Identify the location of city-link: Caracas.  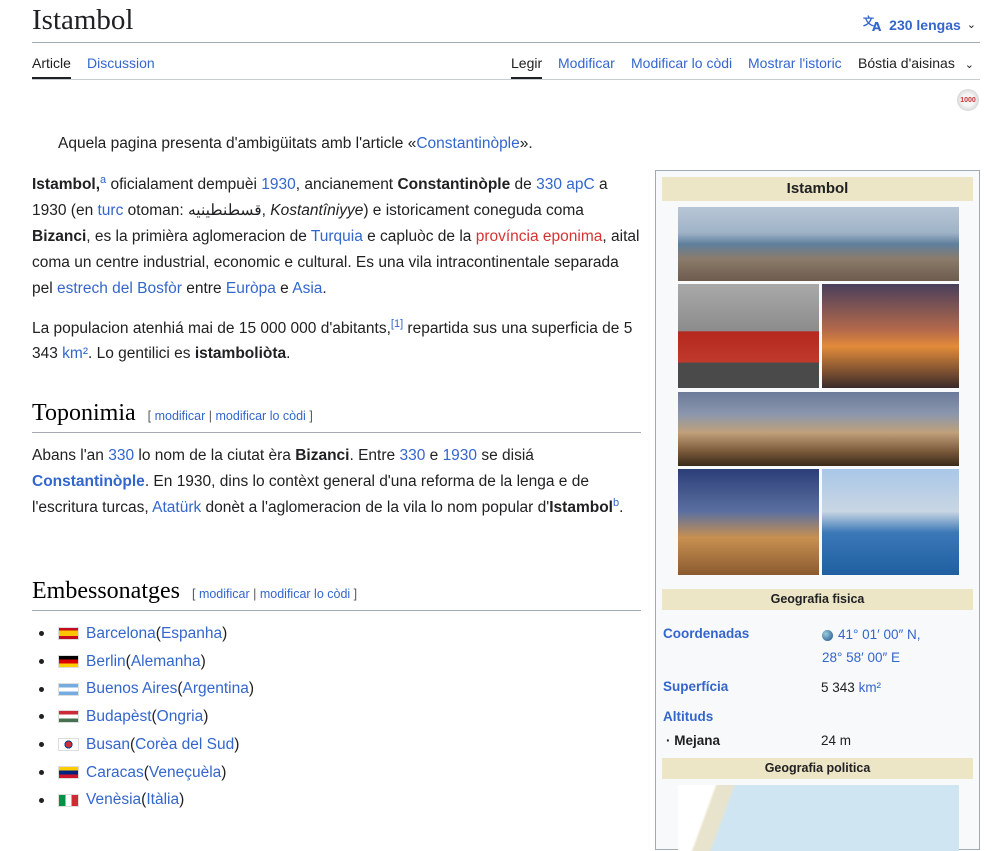
(115, 773).